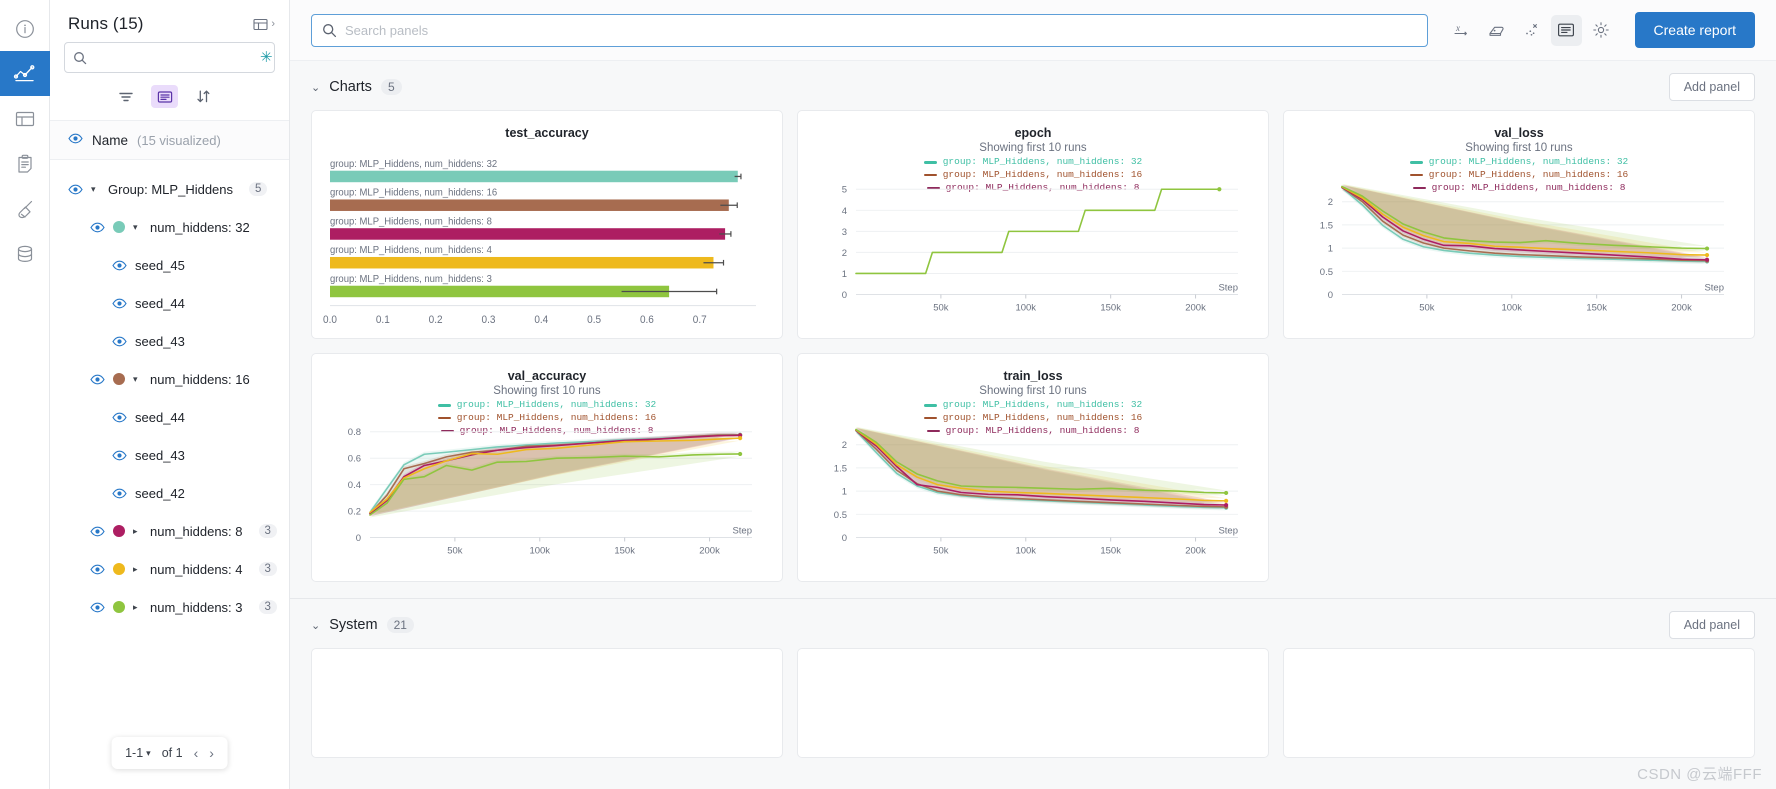 Image resolution: width=1776 pixels, height=789 pixels. Describe the element at coordinates (1694, 30) in the screenshot. I see `create-report-button: Create report` at that location.